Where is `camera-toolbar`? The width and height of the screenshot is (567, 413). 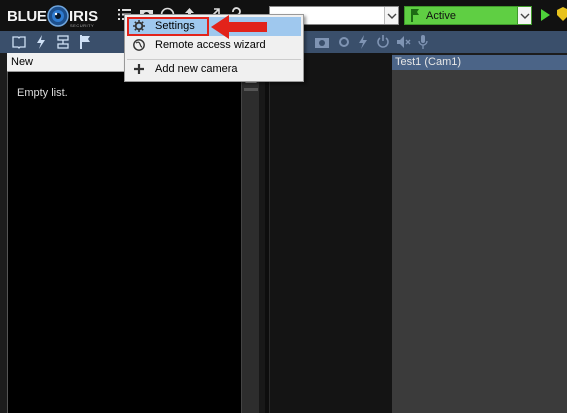 camera-toolbar is located at coordinates (416, 42).